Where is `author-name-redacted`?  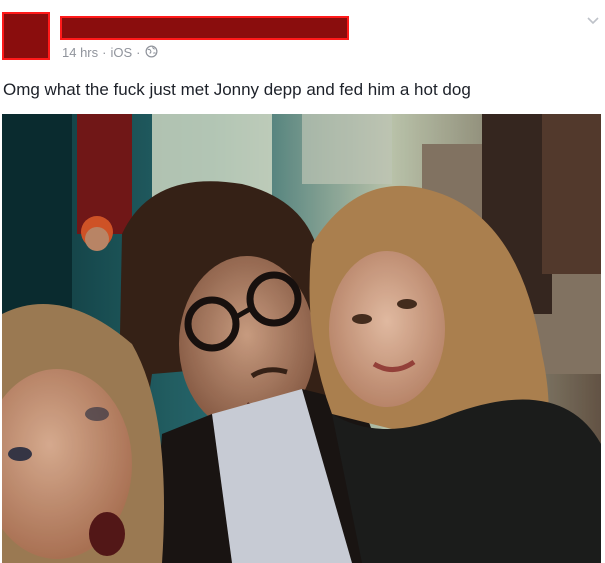
author-name-redacted is located at coordinates (204, 28).